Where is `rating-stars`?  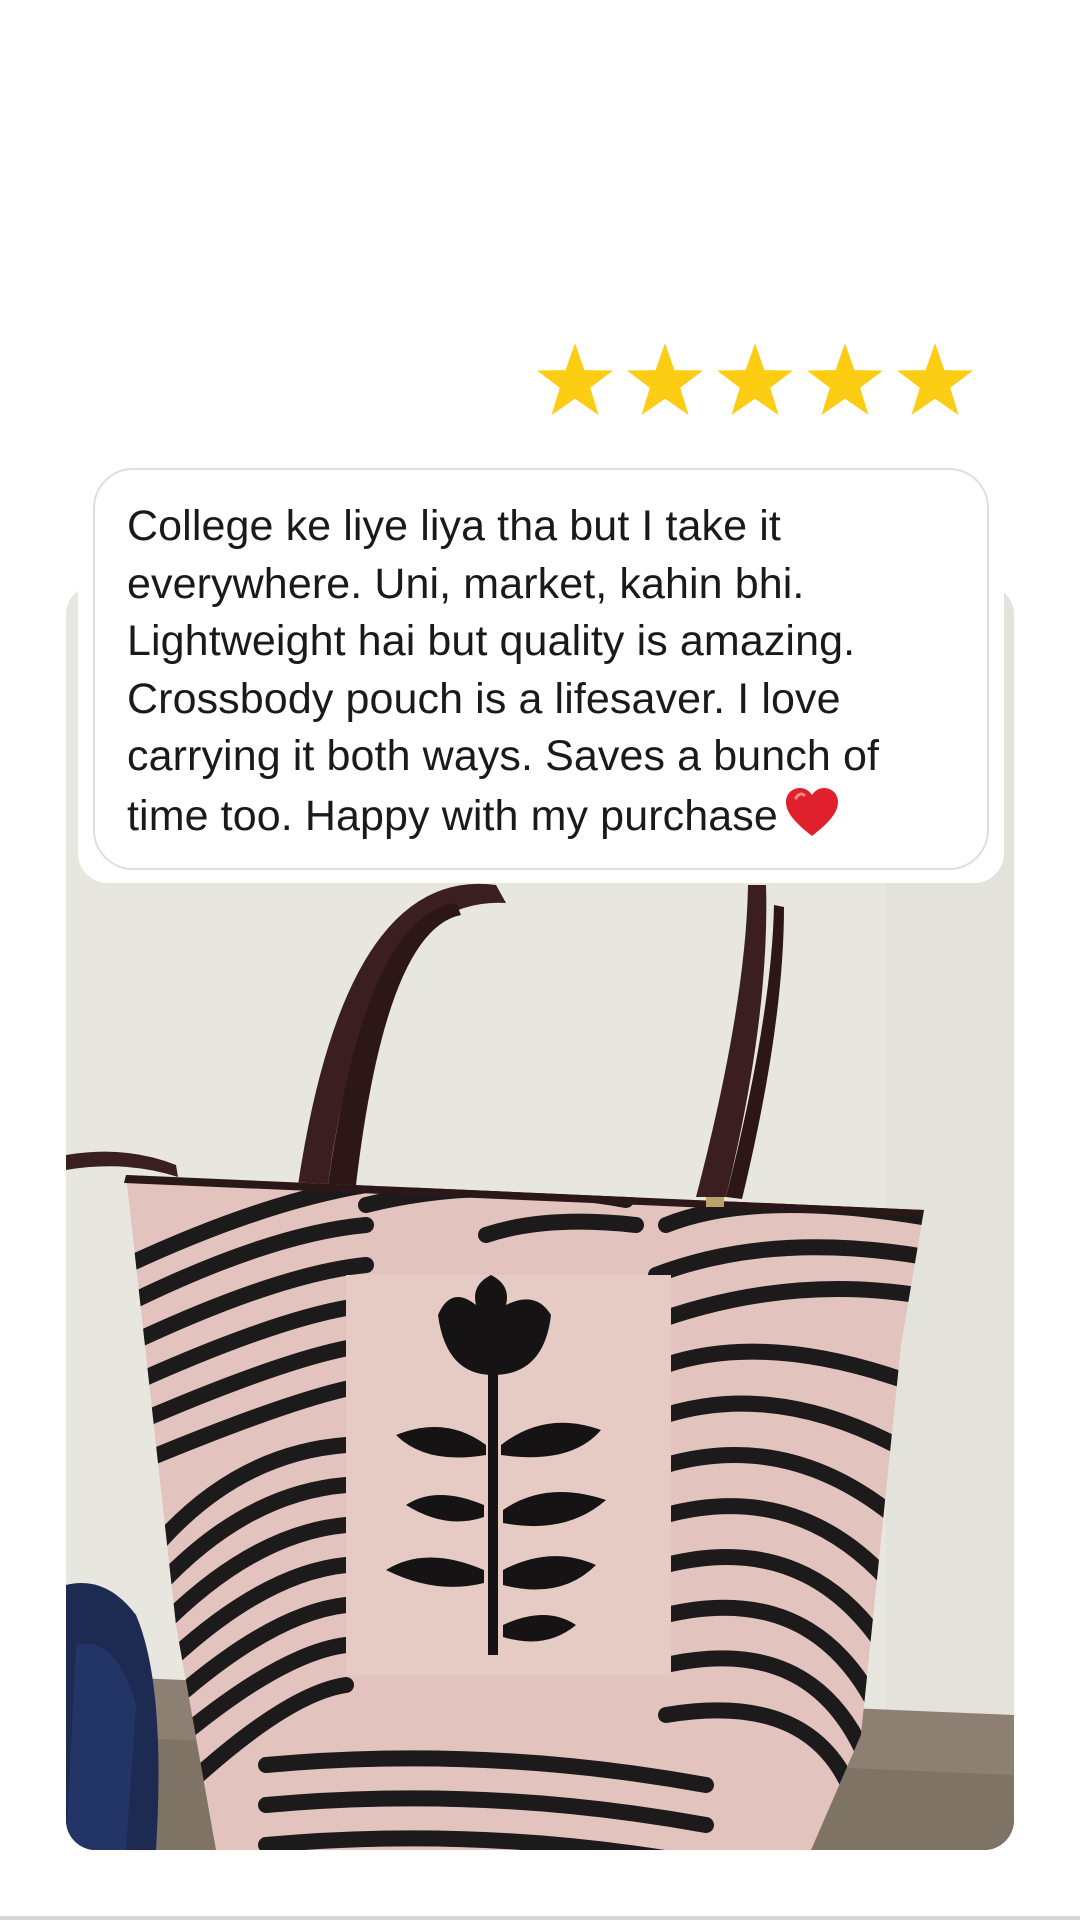 rating-stars is located at coordinates (755, 385).